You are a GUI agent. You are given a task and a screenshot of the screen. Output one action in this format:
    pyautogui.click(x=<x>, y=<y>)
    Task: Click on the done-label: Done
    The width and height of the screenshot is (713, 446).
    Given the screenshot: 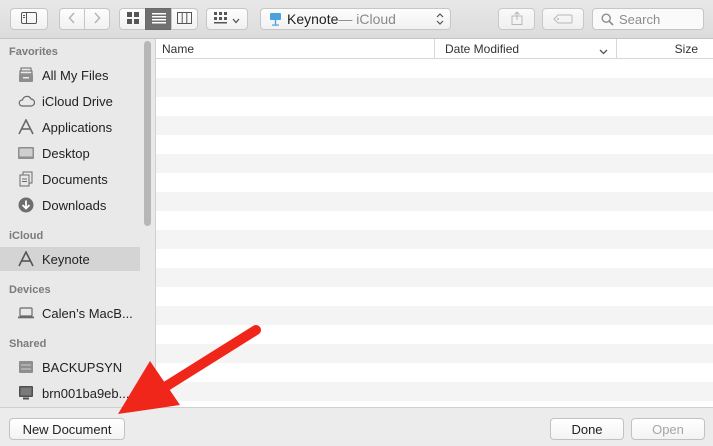 What is the action you would take?
    pyautogui.click(x=587, y=429)
    